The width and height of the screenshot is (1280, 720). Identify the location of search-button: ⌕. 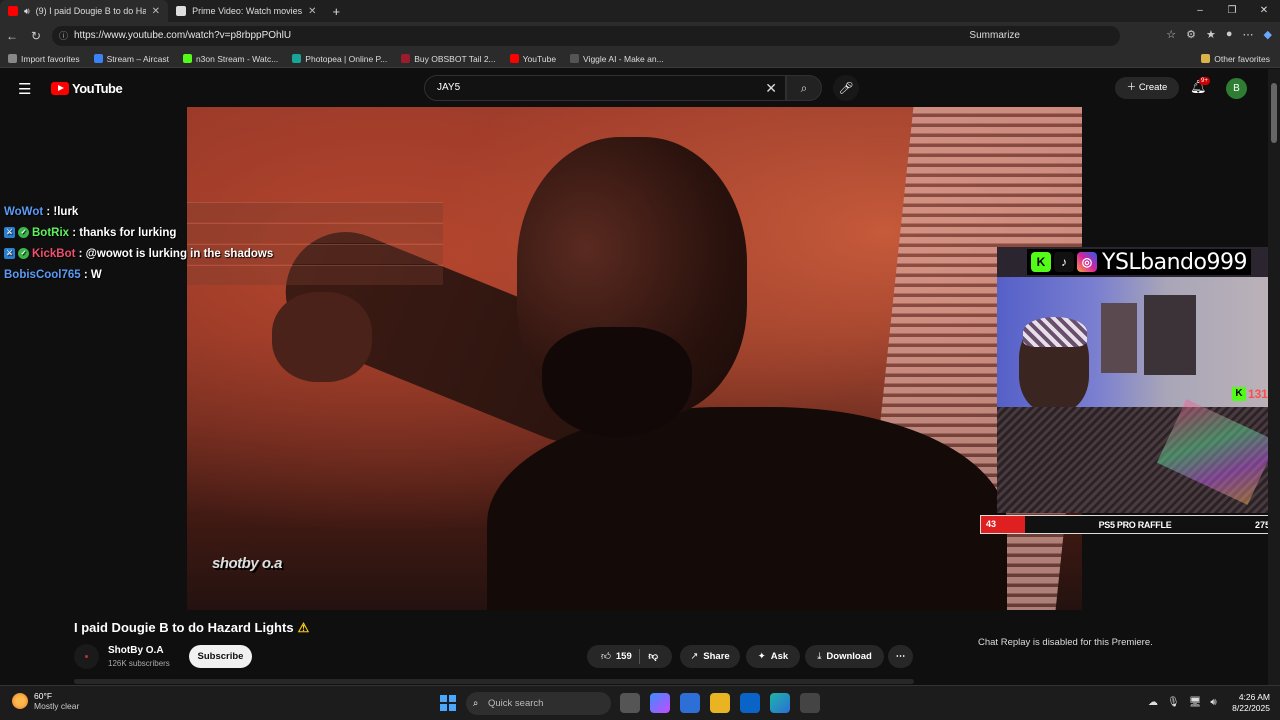
(804, 88).